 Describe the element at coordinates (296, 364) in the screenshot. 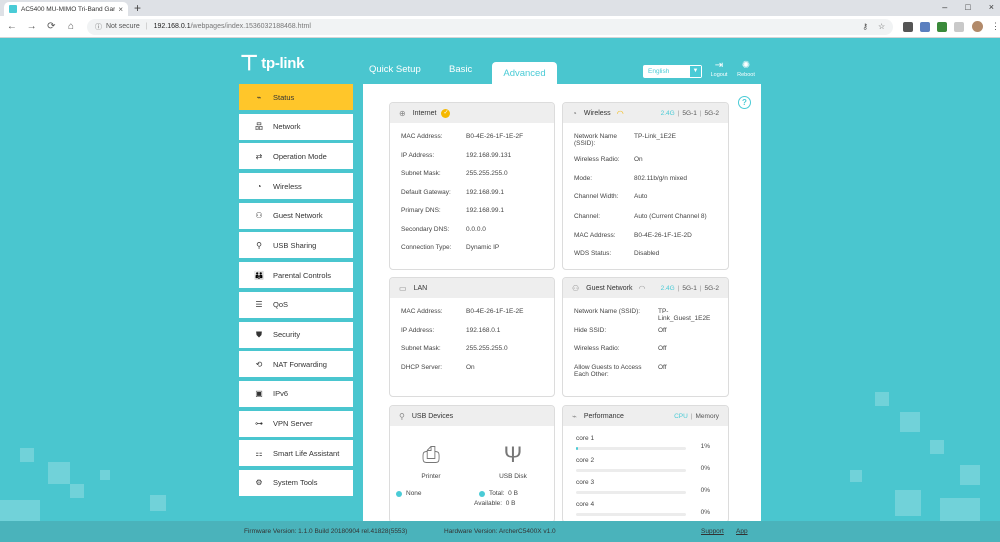

I see `sidebar-item-nat-forwarding: ⟲ NAT Forwarding` at that location.